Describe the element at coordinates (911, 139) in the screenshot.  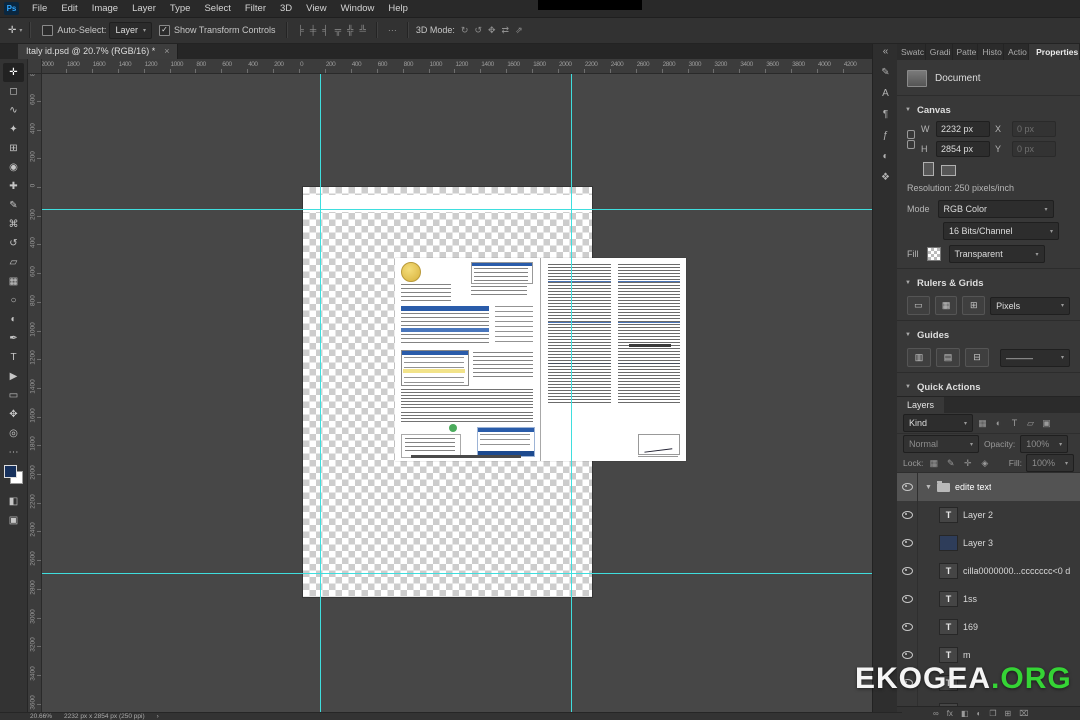
I see `link-dimensions-icon` at that location.